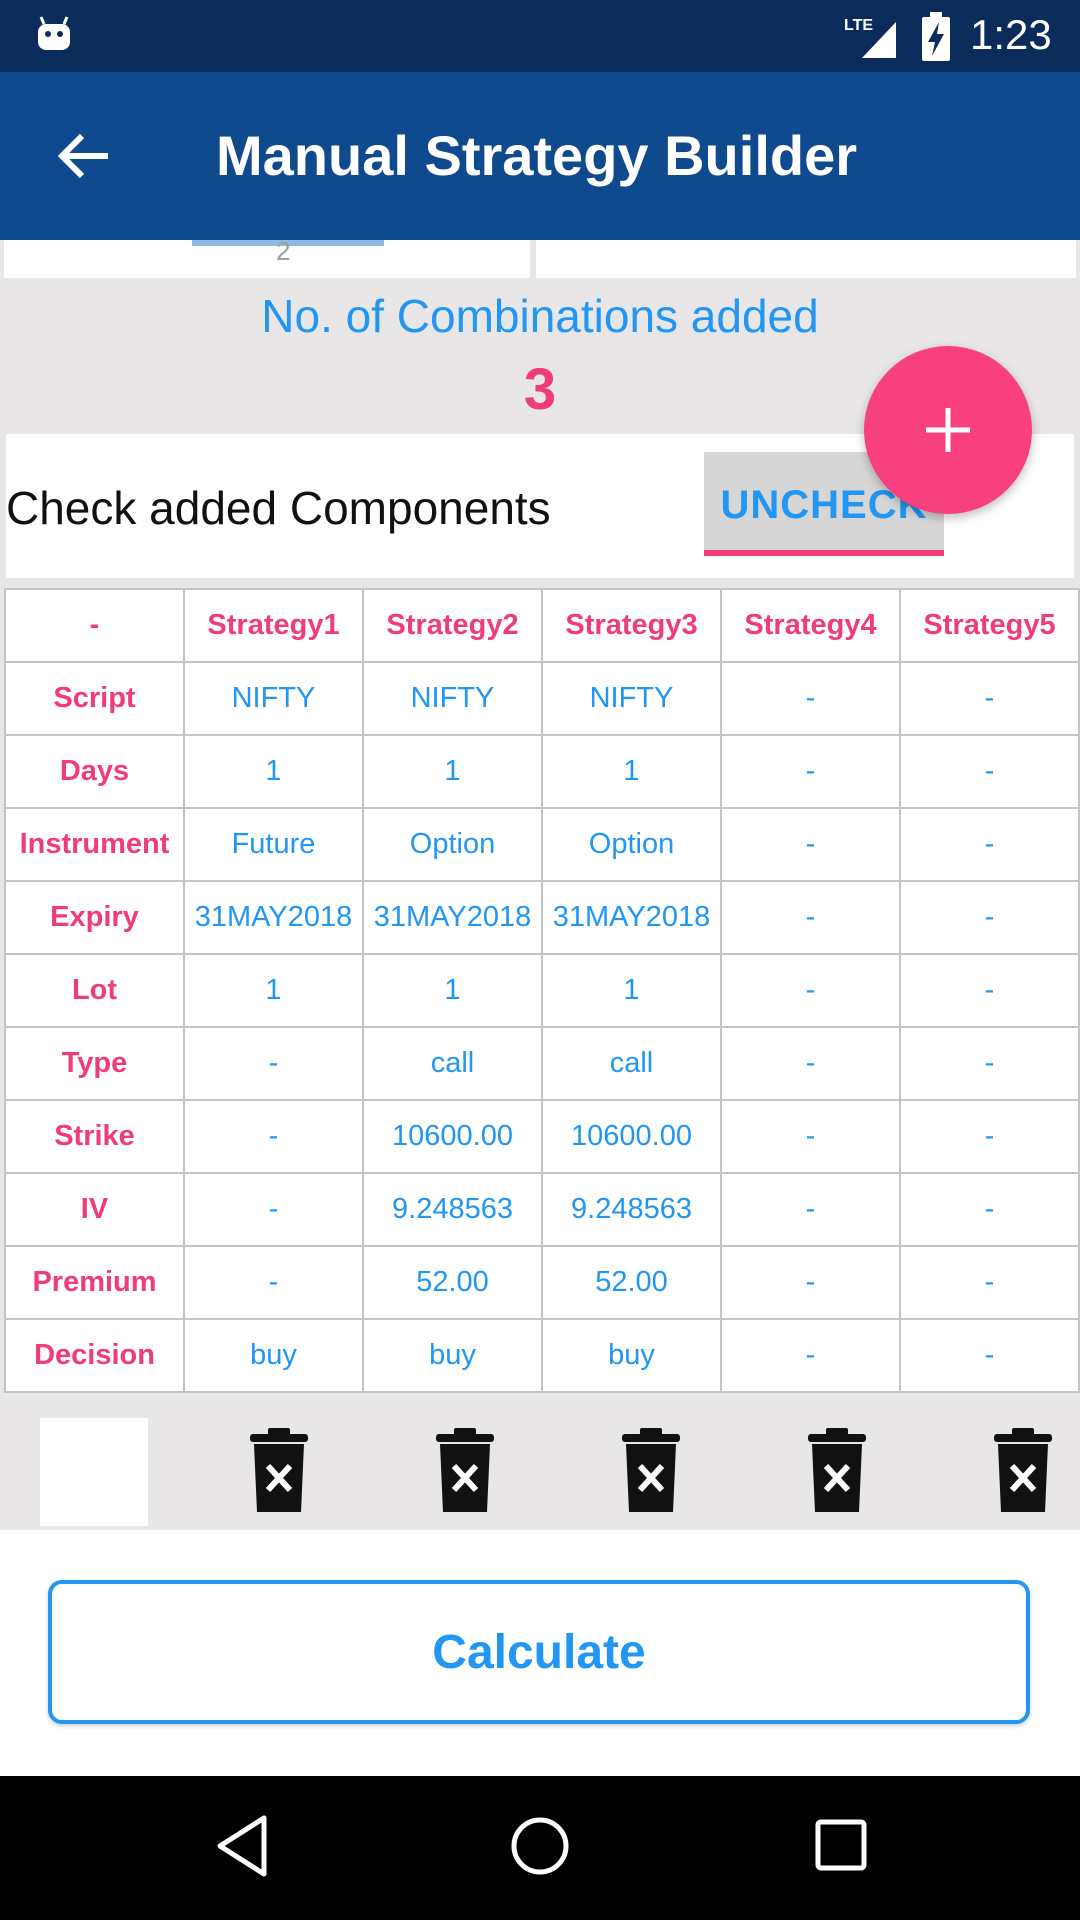  What do you see at coordinates (94, 1209) in the screenshot?
I see `row-label: IV` at bounding box center [94, 1209].